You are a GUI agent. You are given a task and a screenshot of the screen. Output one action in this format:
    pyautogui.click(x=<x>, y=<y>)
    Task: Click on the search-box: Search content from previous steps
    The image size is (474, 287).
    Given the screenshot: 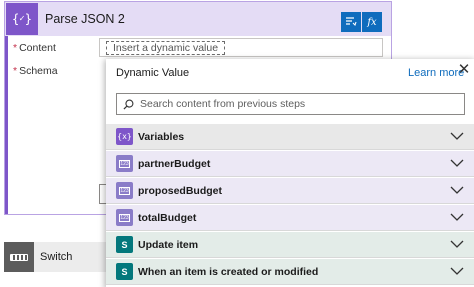 What is the action you would take?
    pyautogui.click(x=290, y=104)
    